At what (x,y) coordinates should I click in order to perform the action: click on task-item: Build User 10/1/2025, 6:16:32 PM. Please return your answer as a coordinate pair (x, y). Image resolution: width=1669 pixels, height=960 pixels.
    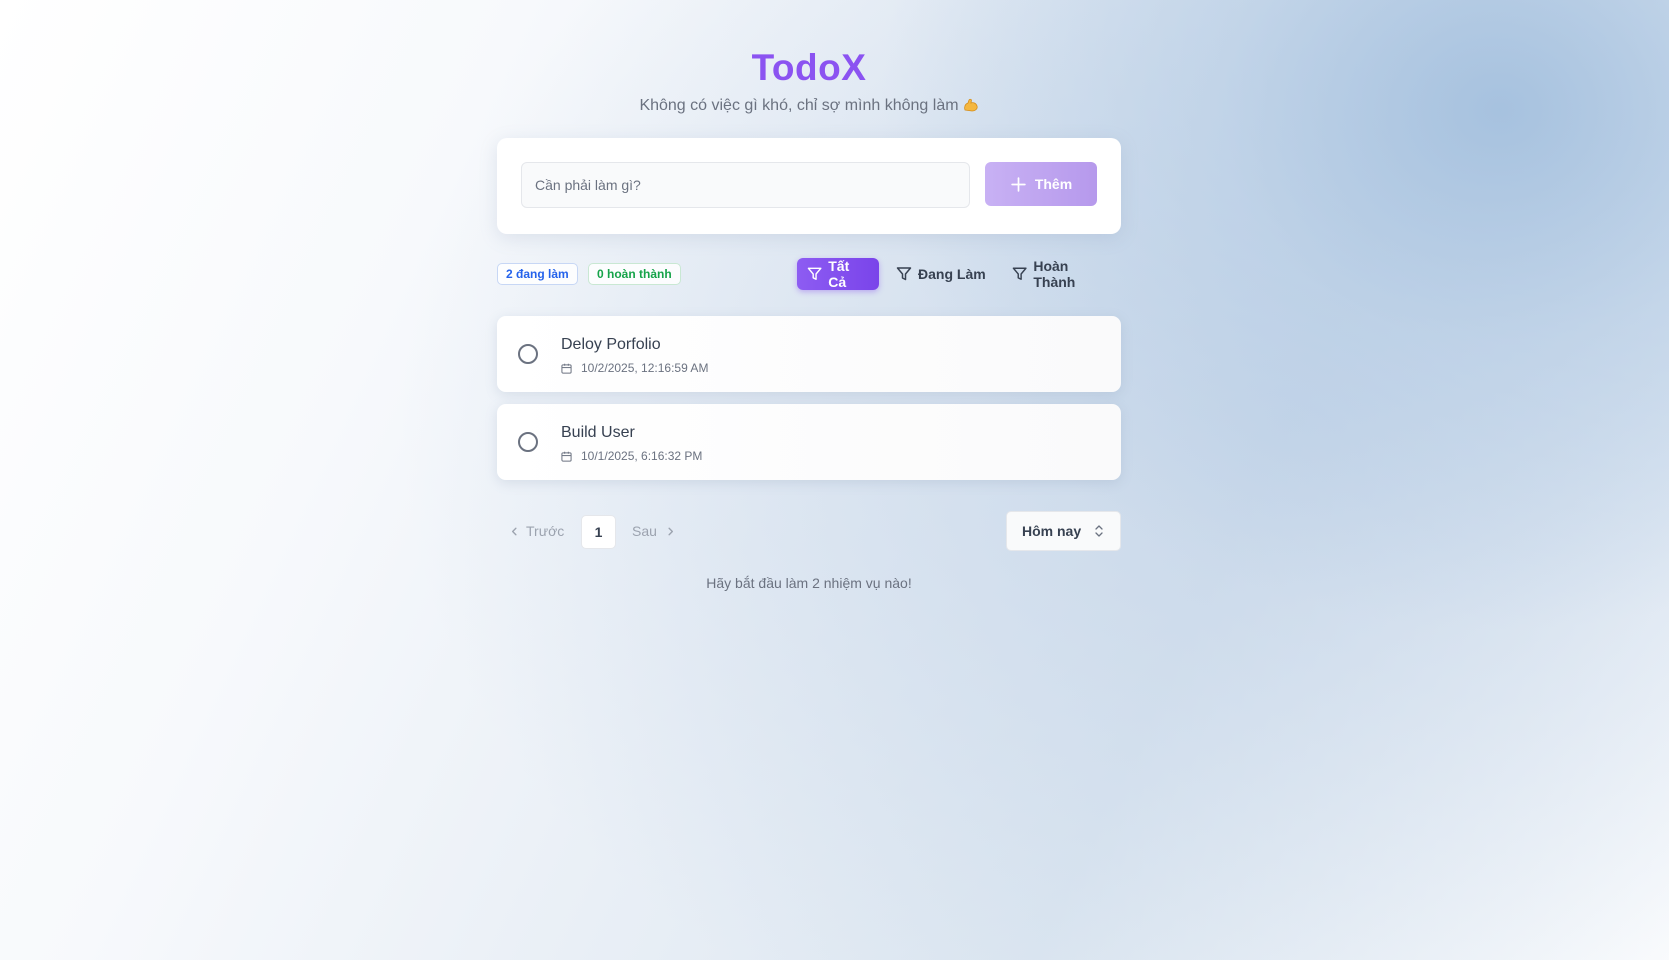
    Looking at the image, I should click on (809, 442).